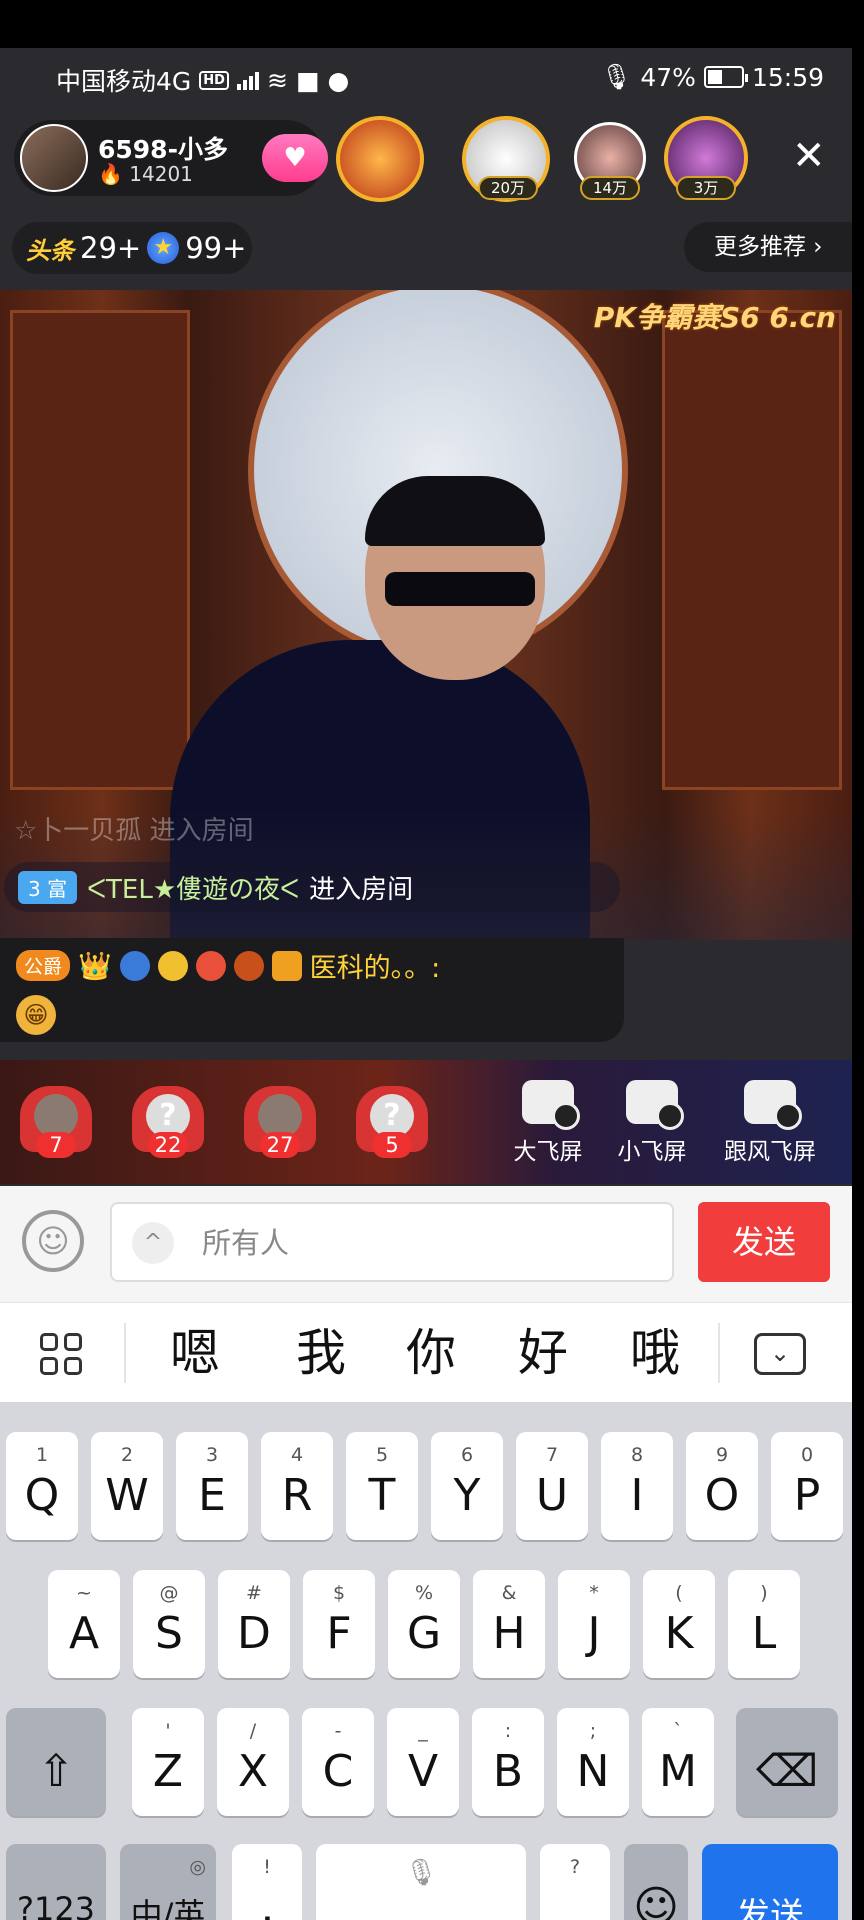  What do you see at coordinates (339, 1633) in the screenshot?
I see `key-char: F` at bounding box center [339, 1633].